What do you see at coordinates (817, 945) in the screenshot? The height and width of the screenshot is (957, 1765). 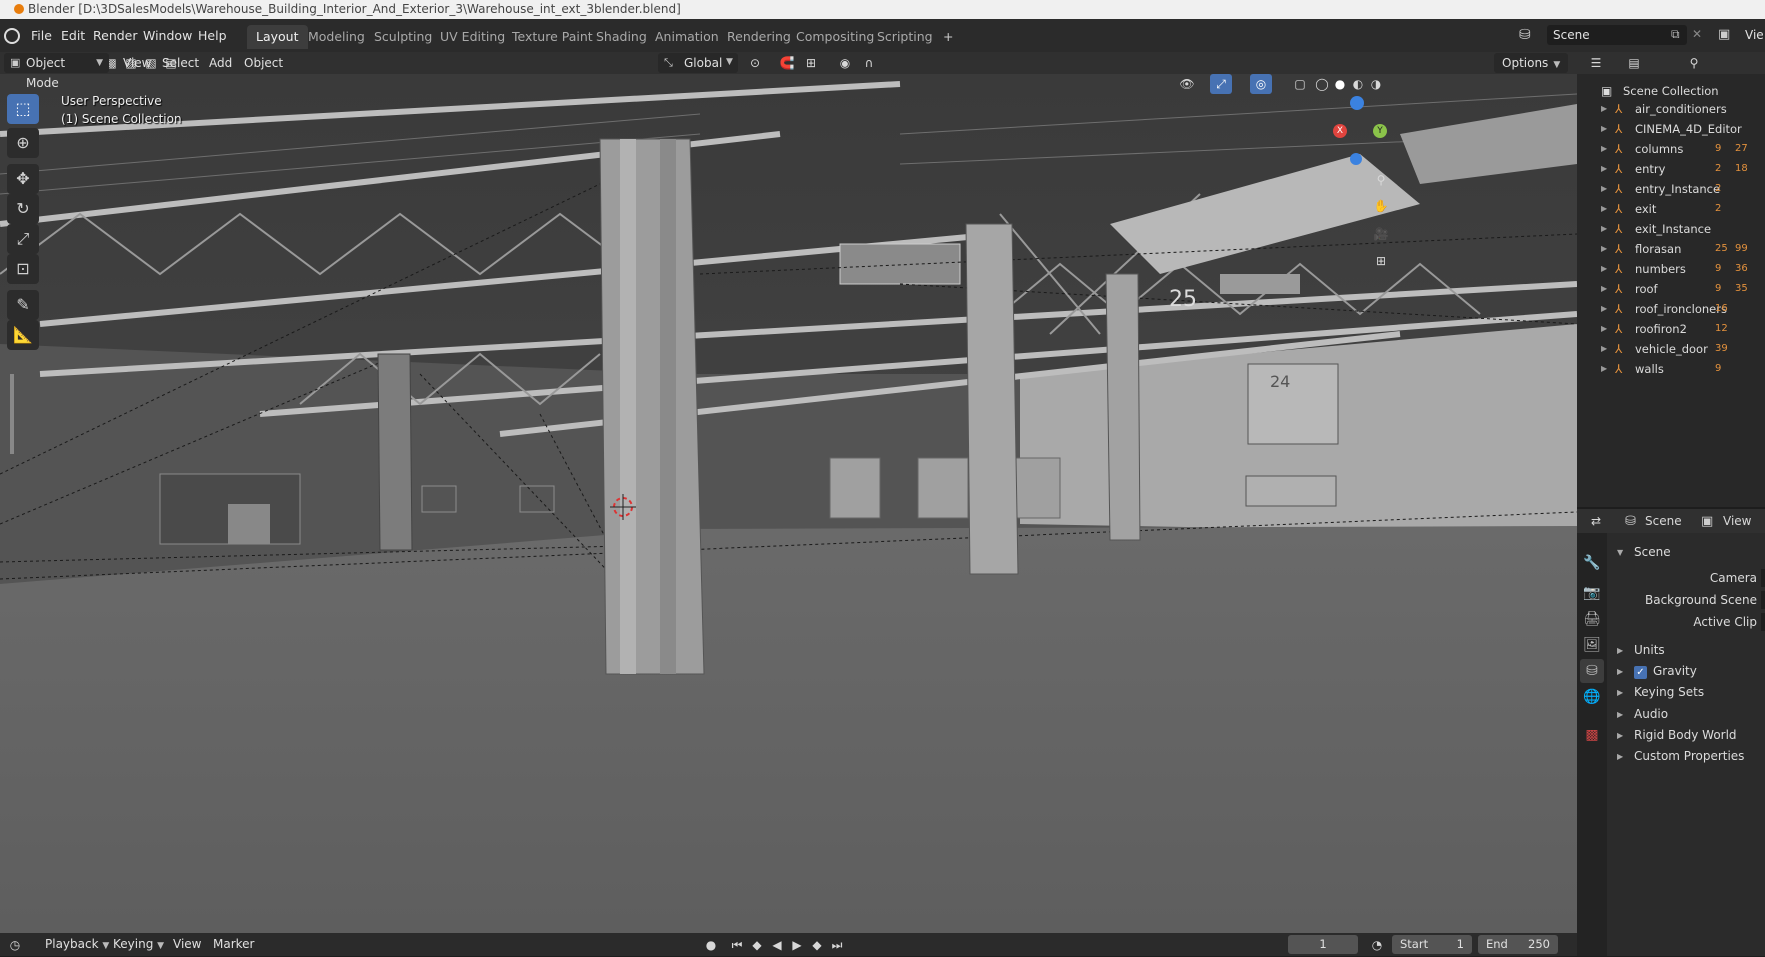 I see `next-keyframe-icon: ◆` at bounding box center [817, 945].